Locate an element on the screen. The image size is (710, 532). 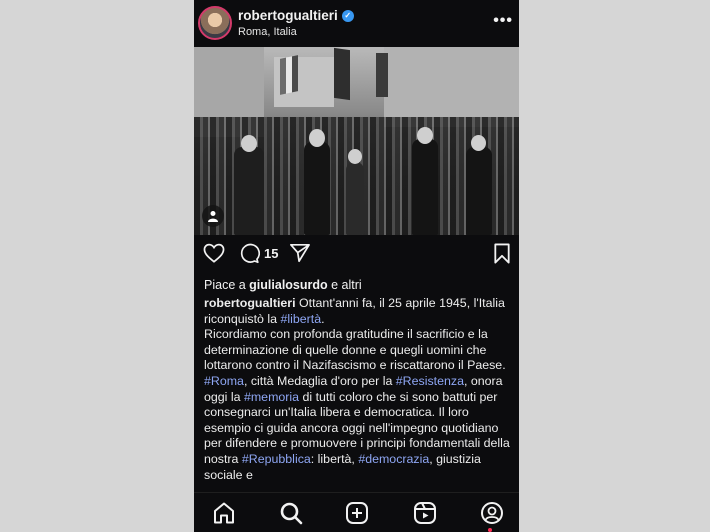
hashtag-memoria: #memoria is located at coordinates (271, 397).